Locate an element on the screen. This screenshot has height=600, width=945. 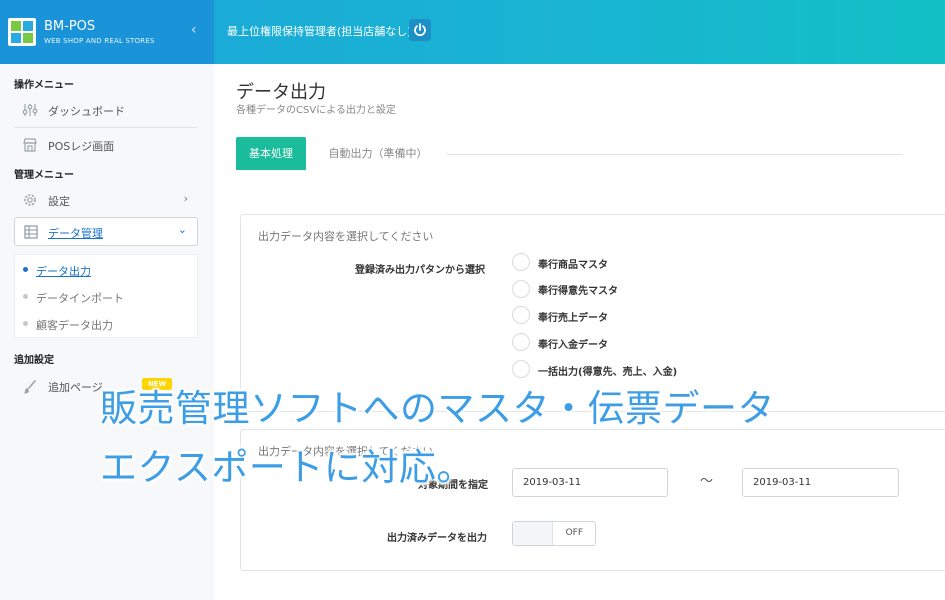
radio-sales-data is located at coordinates (521, 315).